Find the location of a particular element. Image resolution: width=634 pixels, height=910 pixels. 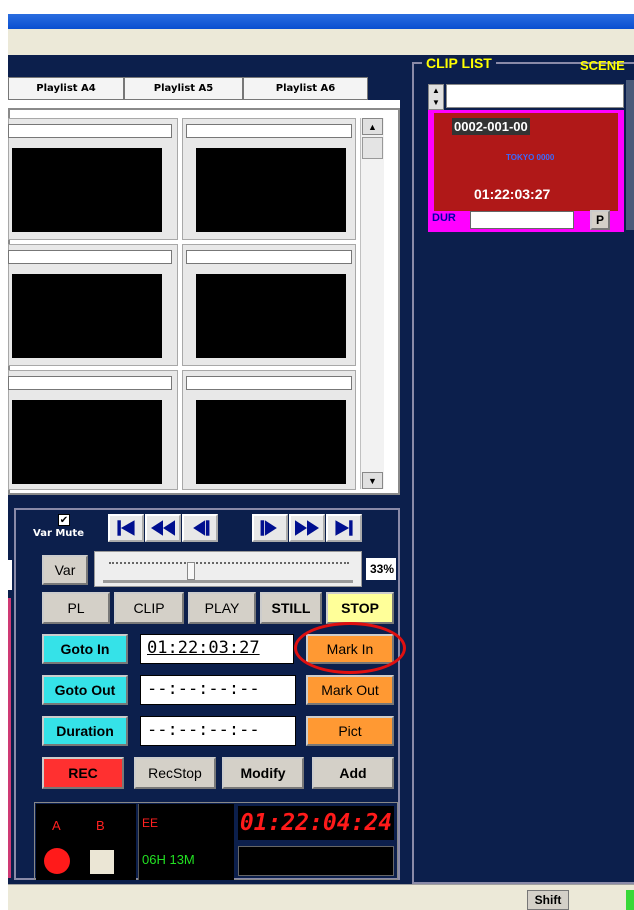

left-edge-strip is located at coordinates (9, 738).